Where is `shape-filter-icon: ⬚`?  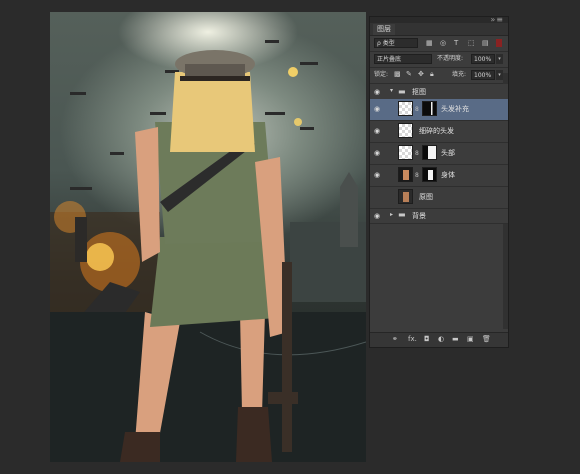 shape-filter-icon: ⬚ is located at coordinates (471, 43).